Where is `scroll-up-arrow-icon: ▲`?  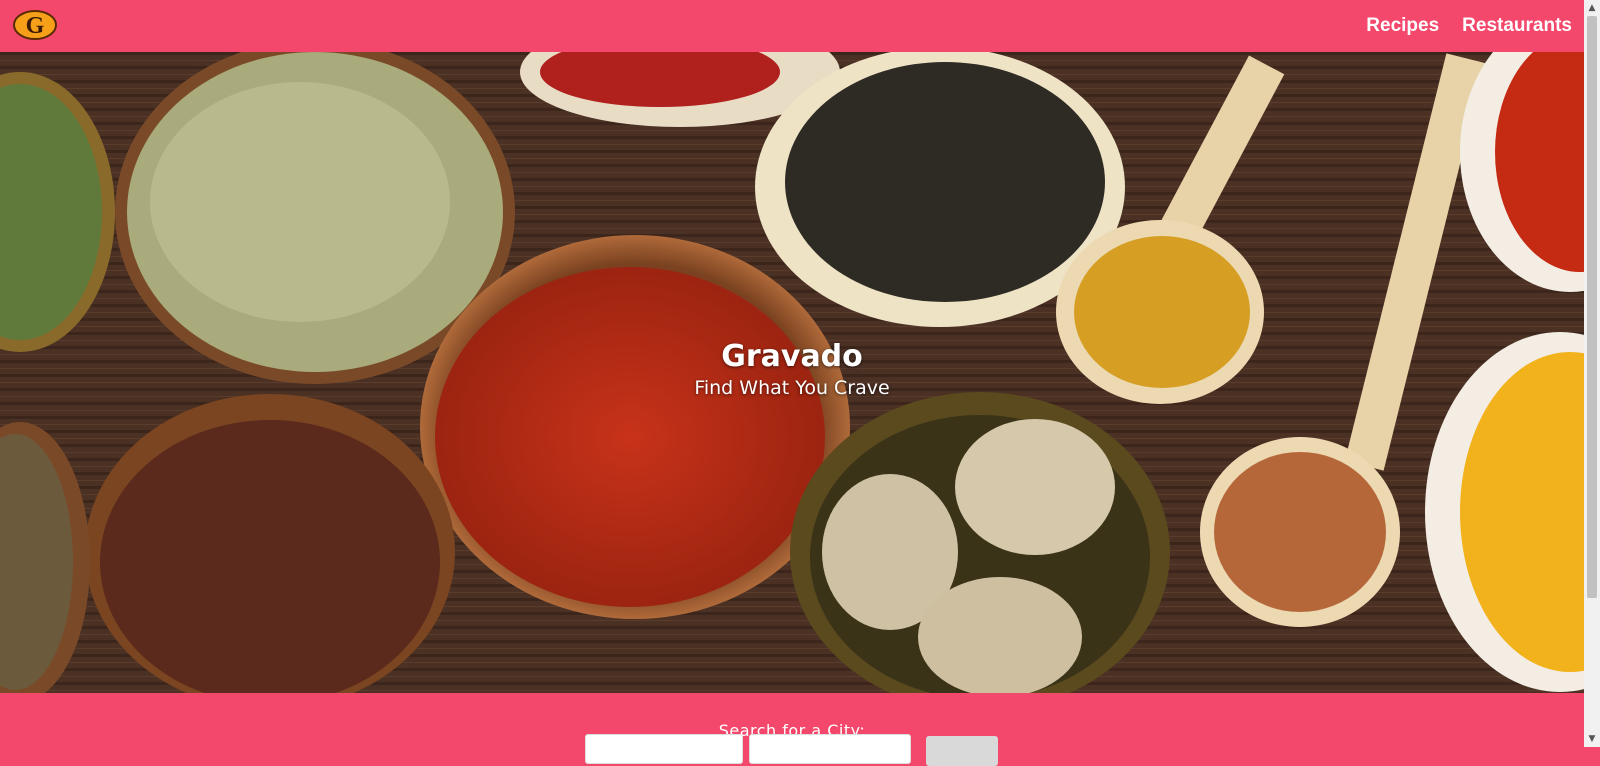 scroll-up-arrow-icon: ▲ is located at coordinates (1592, 8).